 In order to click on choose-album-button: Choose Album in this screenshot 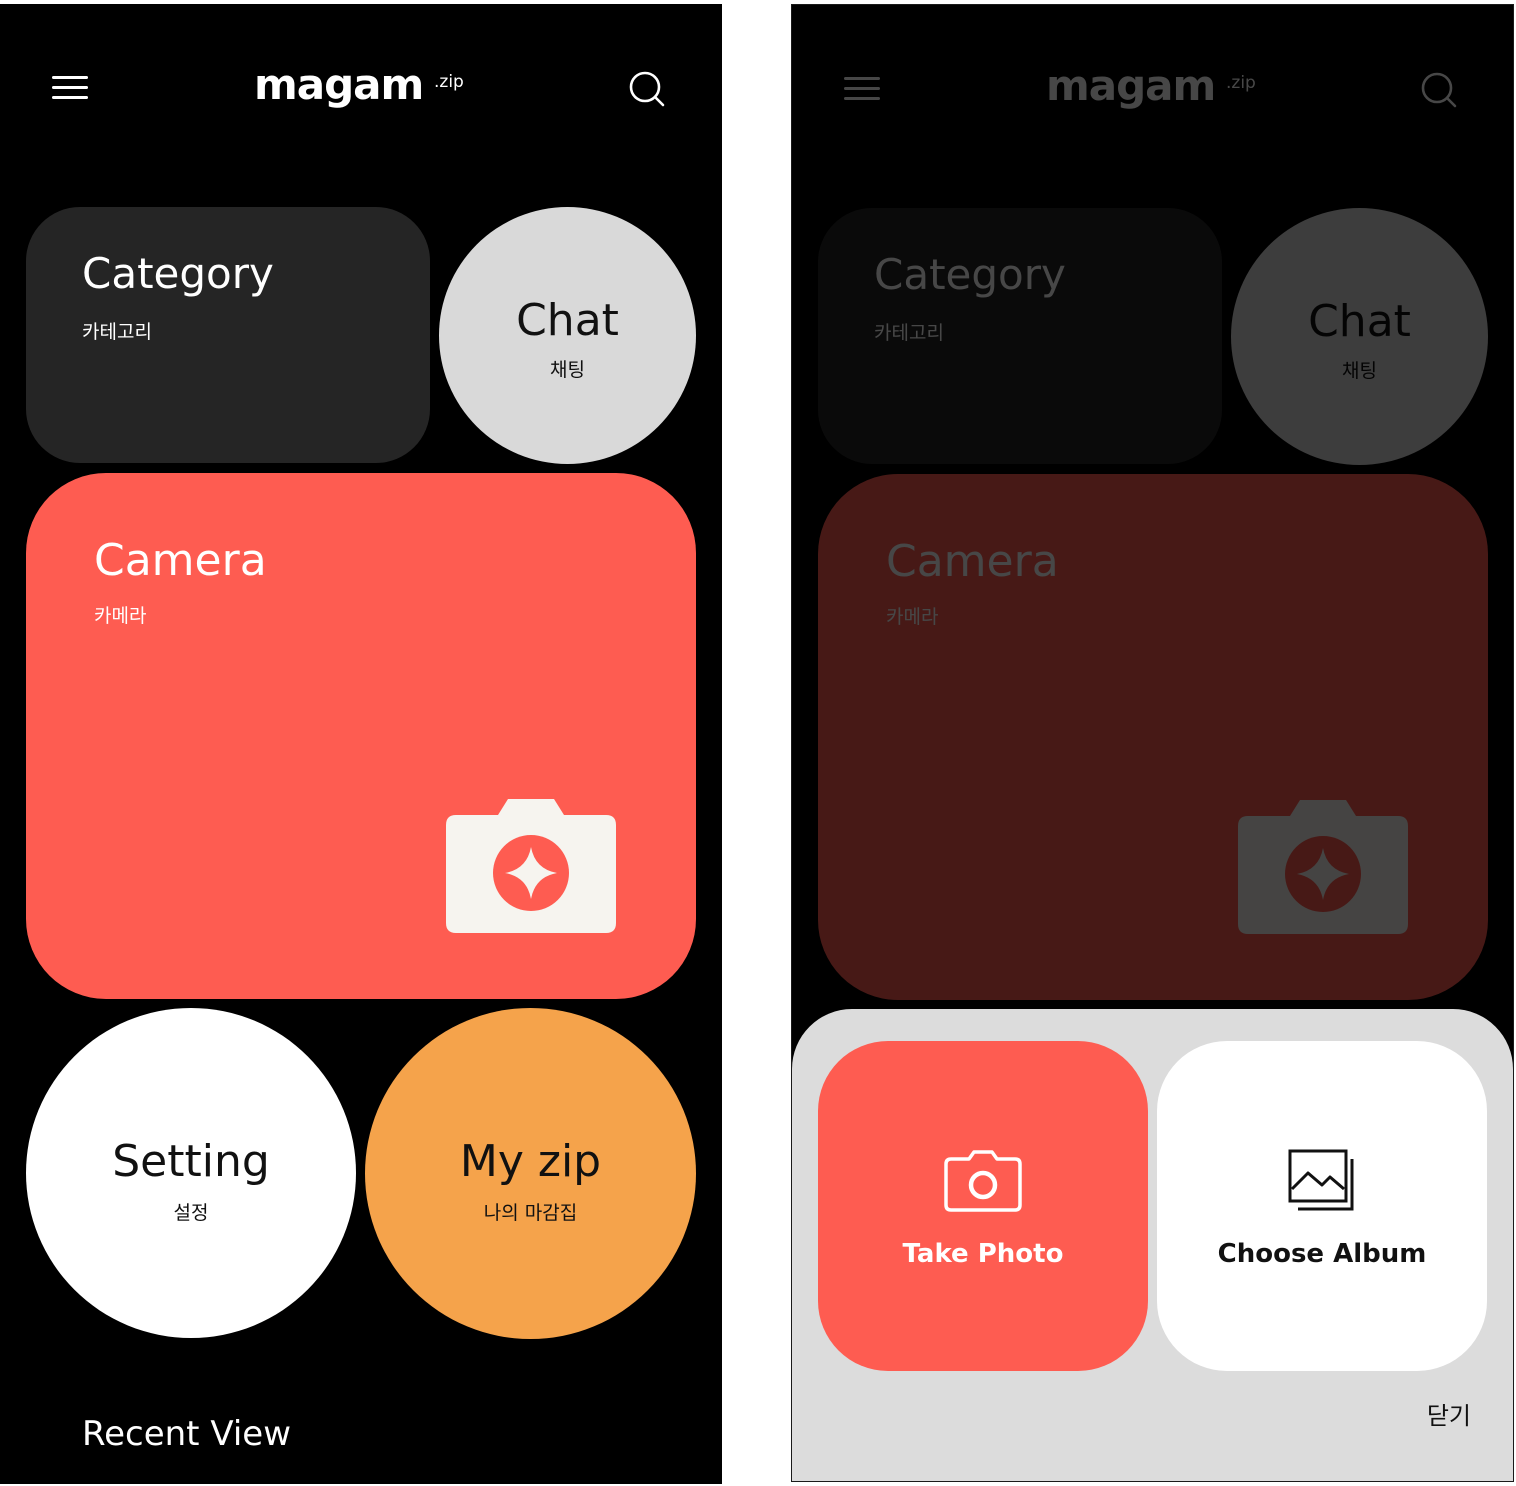, I will do `click(1322, 1206)`.